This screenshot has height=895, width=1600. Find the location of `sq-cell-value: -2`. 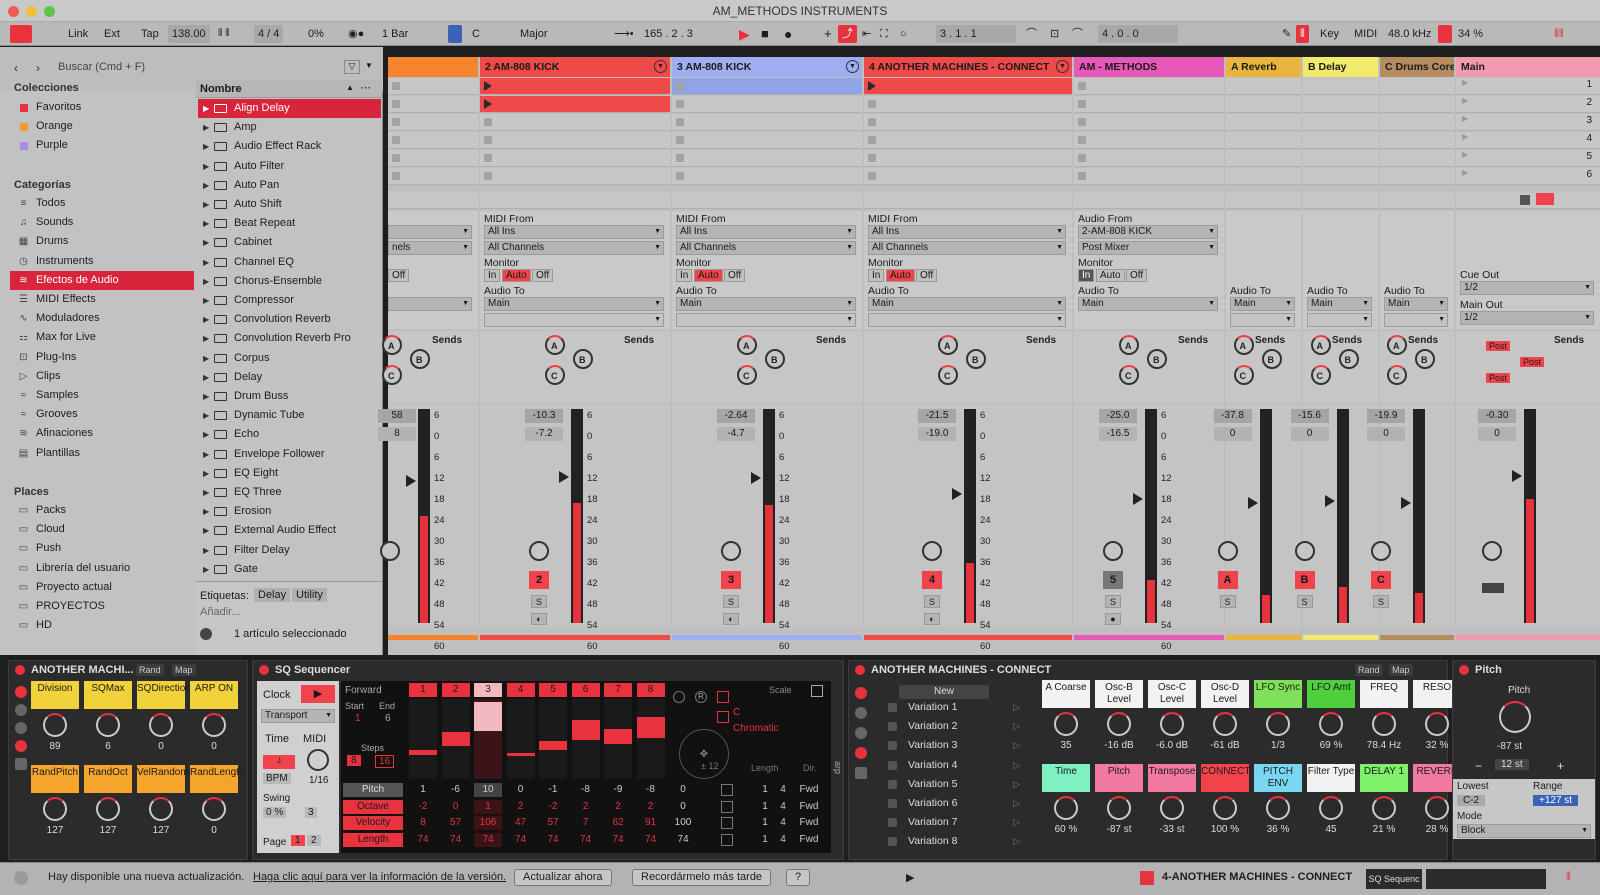

sq-cell-value: -2 is located at coordinates (553, 807).